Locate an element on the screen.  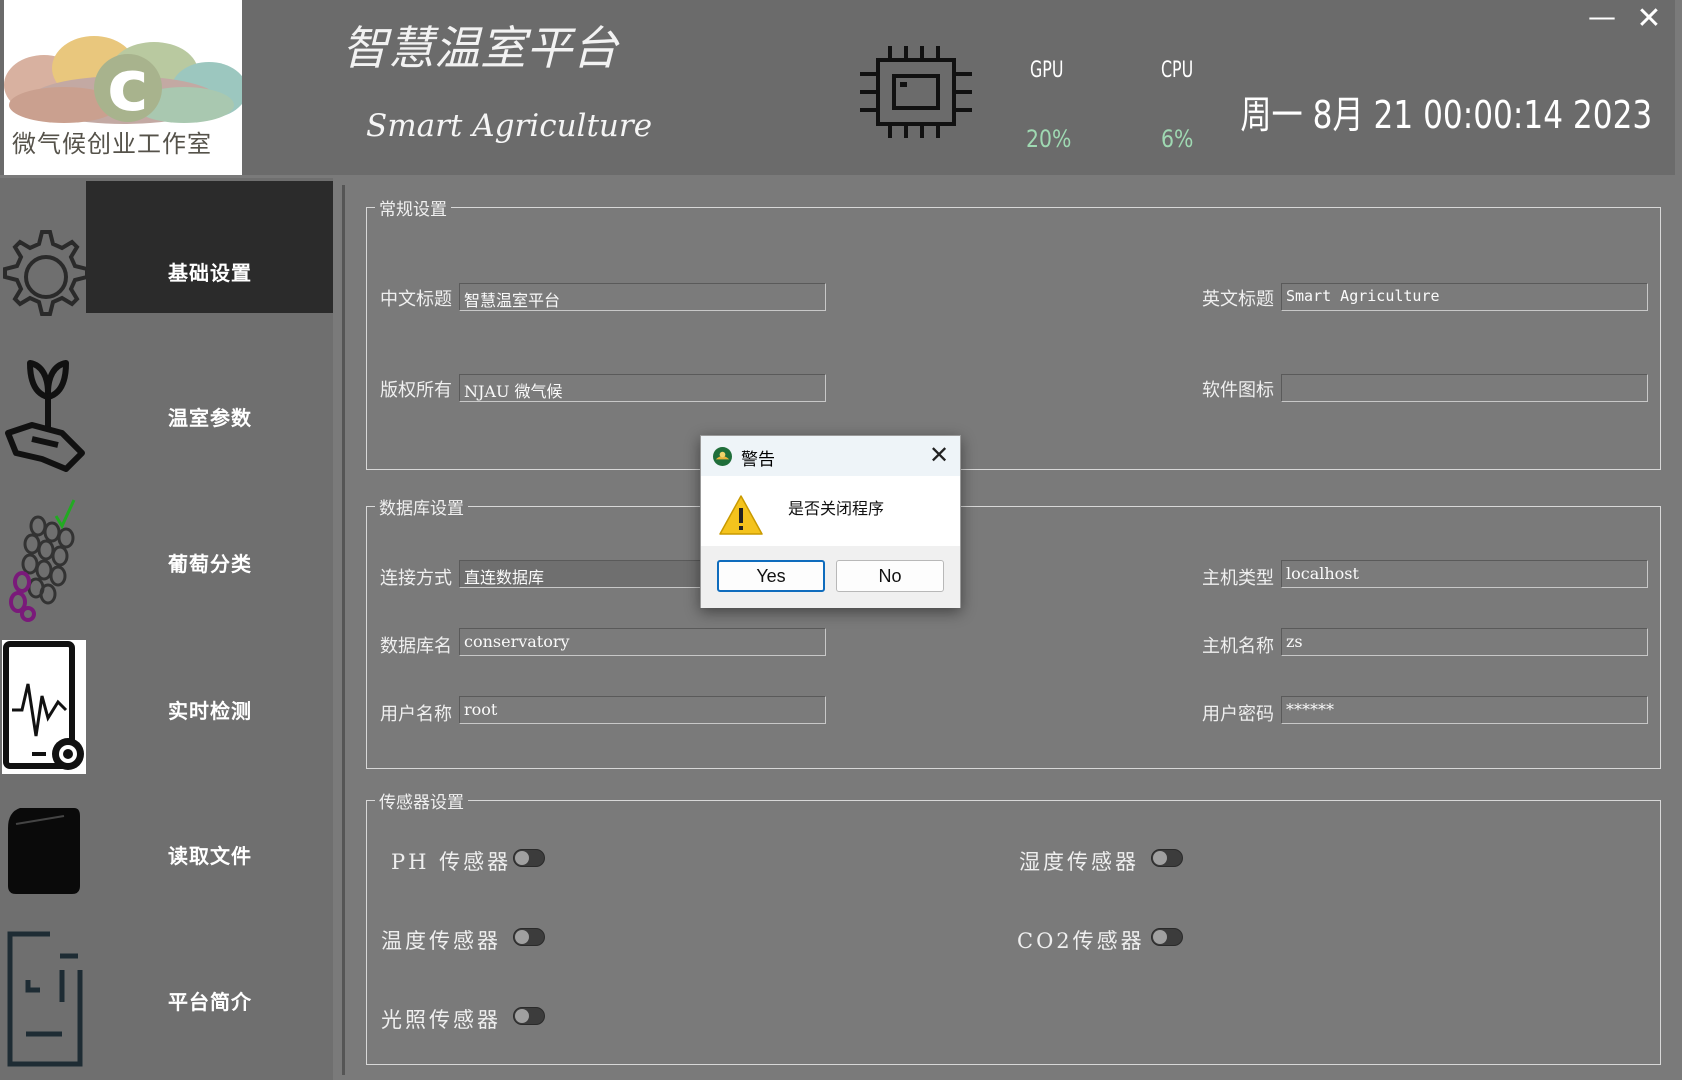
gear-icon is located at coordinates (45, 270).